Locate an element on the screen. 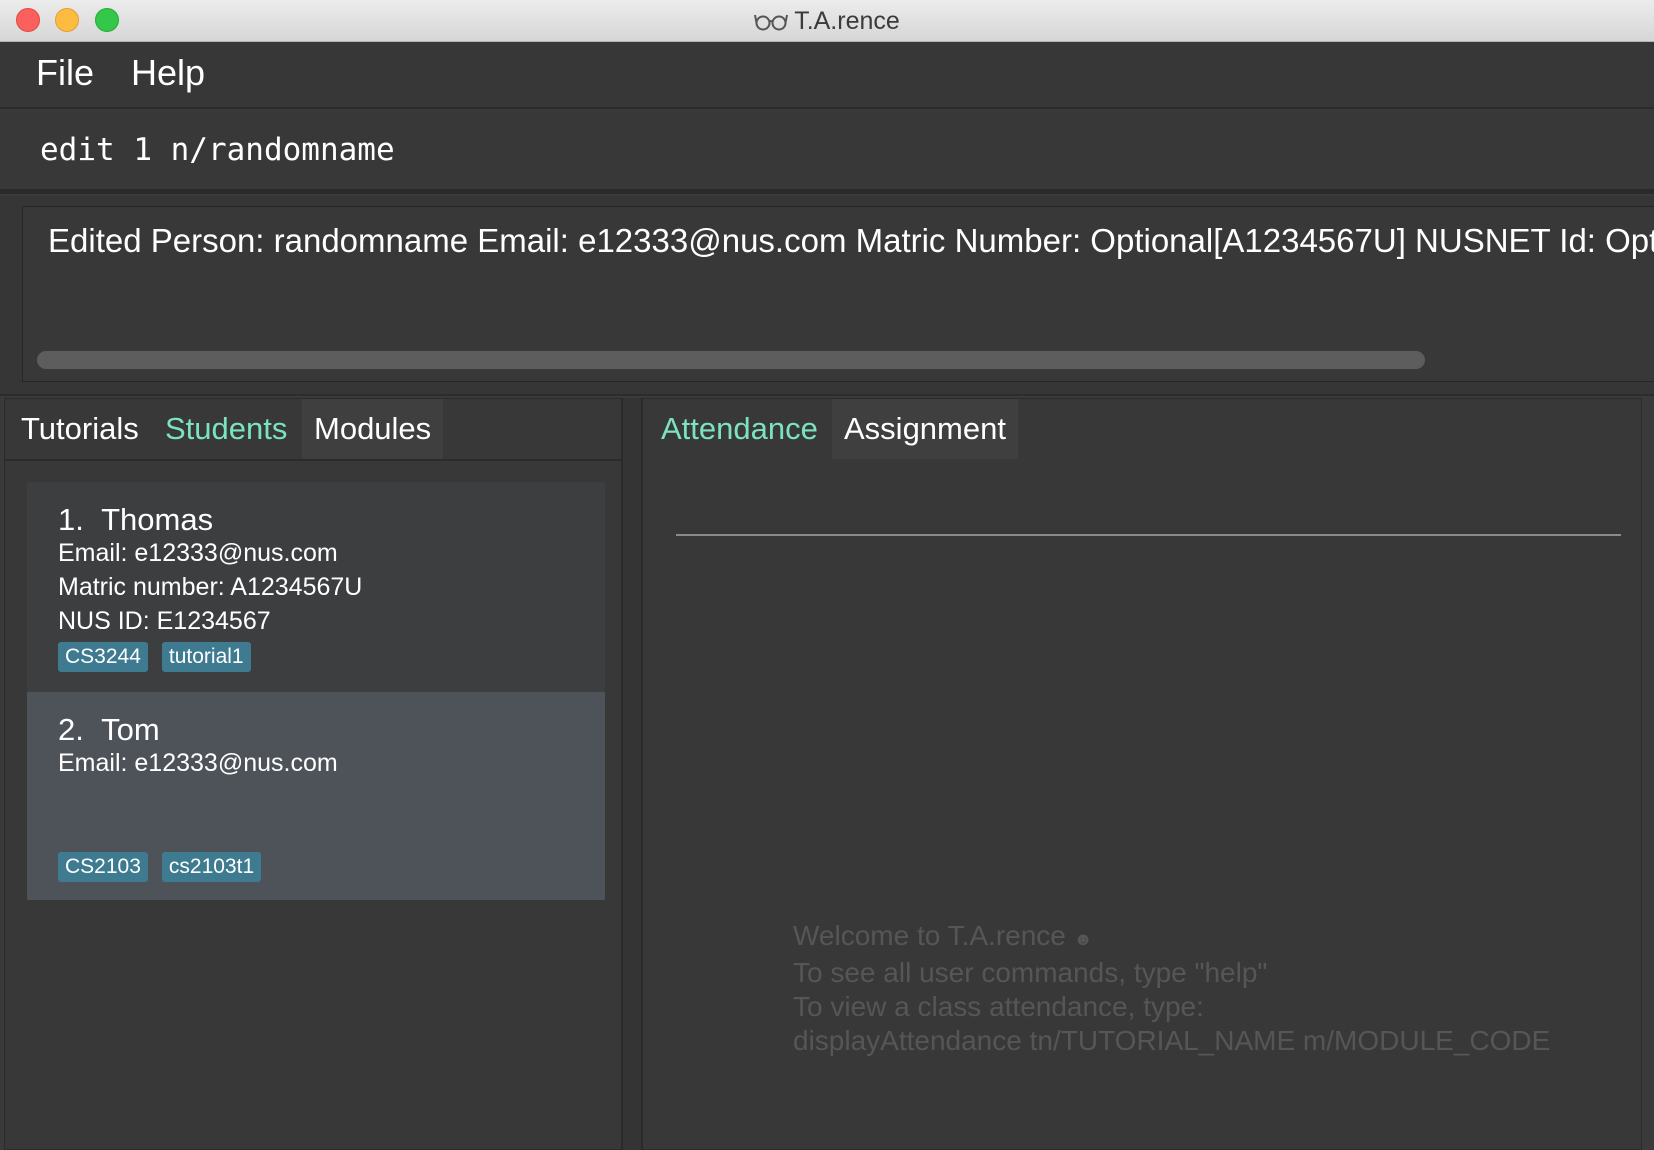  tag-badge: tutorial1 is located at coordinates (206, 657).